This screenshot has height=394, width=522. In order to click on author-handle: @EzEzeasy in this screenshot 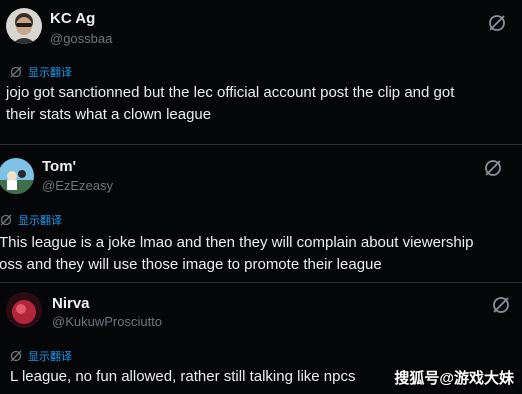, I will do `click(77, 185)`.